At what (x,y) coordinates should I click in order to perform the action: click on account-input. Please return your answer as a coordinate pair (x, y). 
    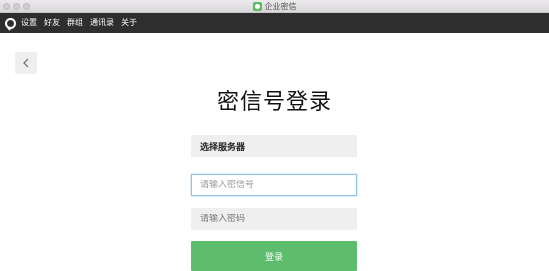
    Looking at the image, I should click on (278, 185).